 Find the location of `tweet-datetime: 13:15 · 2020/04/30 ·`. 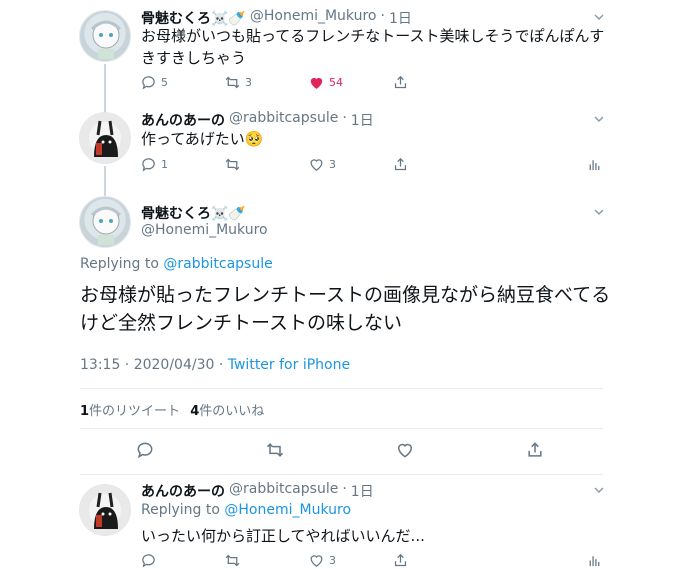

tweet-datetime: 13:15 · 2020/04/30 · is located at coordinates (154, 365).